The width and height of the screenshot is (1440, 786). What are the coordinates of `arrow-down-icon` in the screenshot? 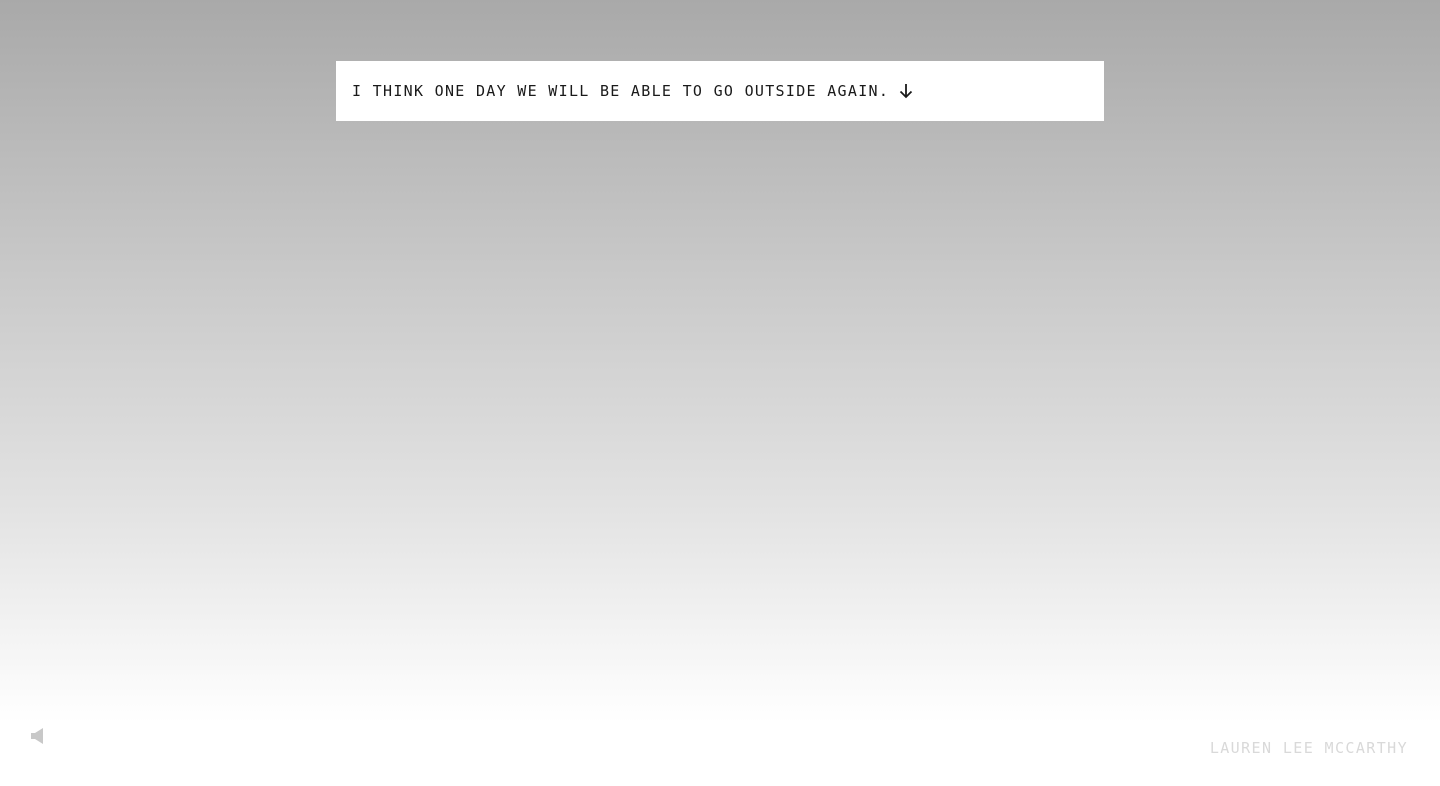 It's located at (906, 91).